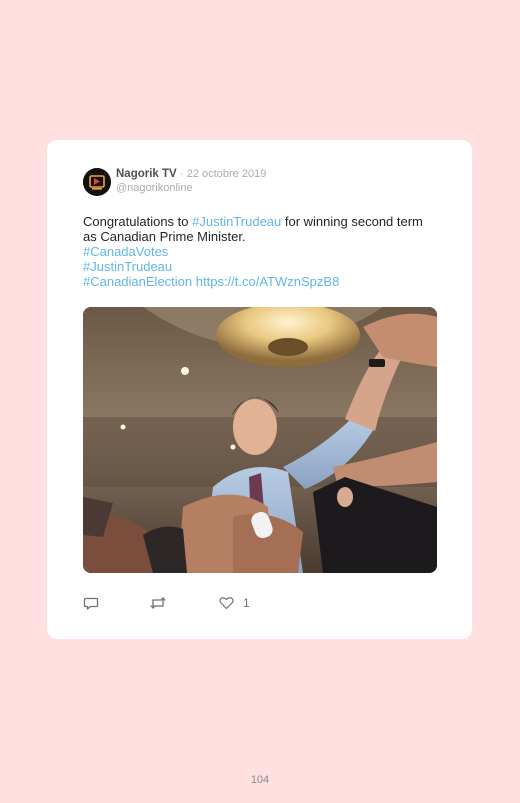  I want to click on avatar, so click(97, 182).